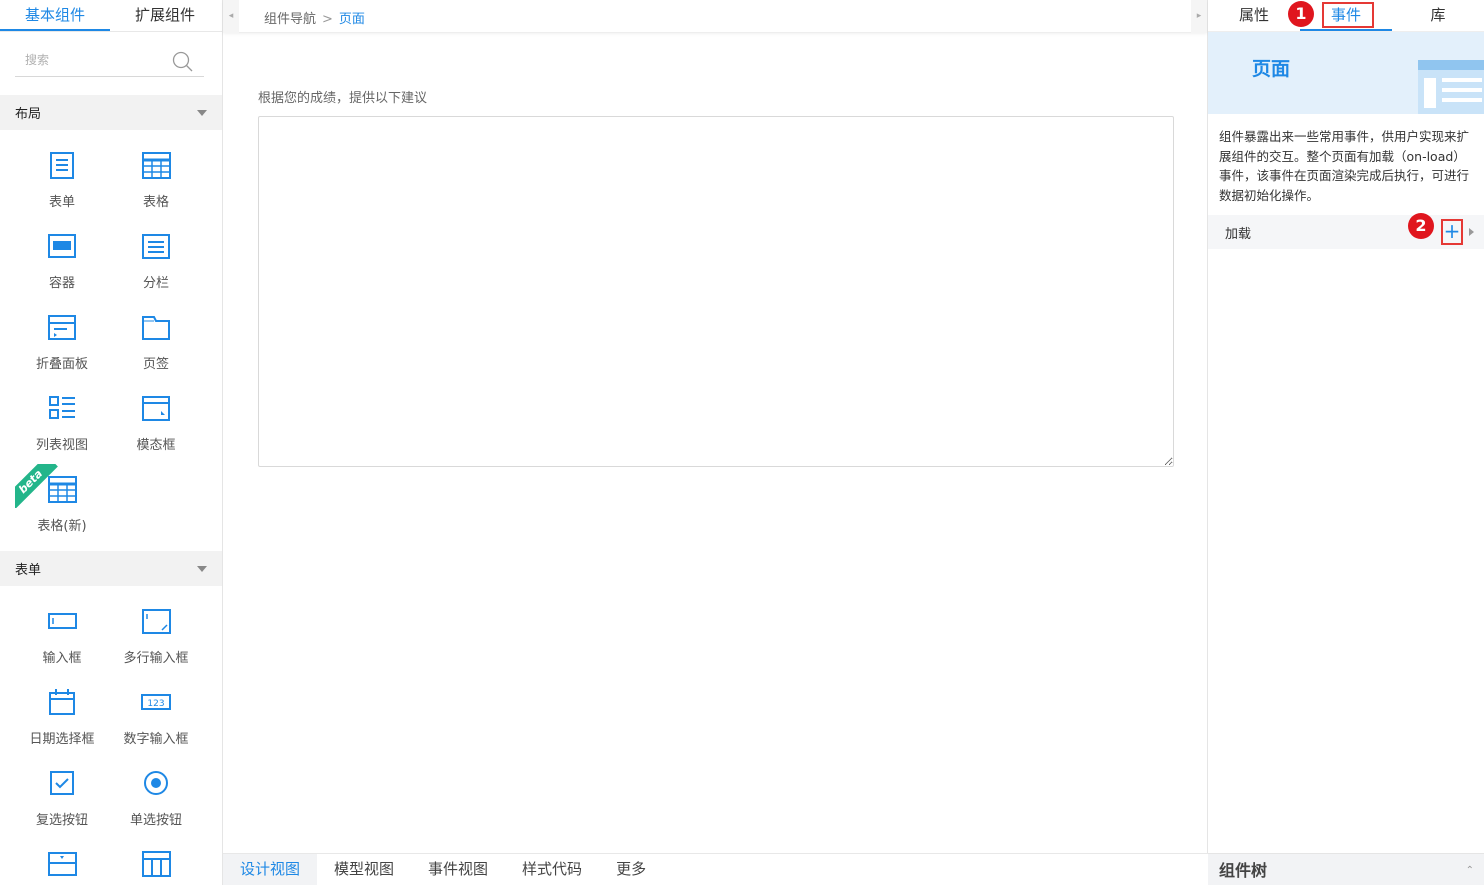 This screenshot has height=888, width=1484. I want to click on number-input-icon: 123, so click(156, 702).